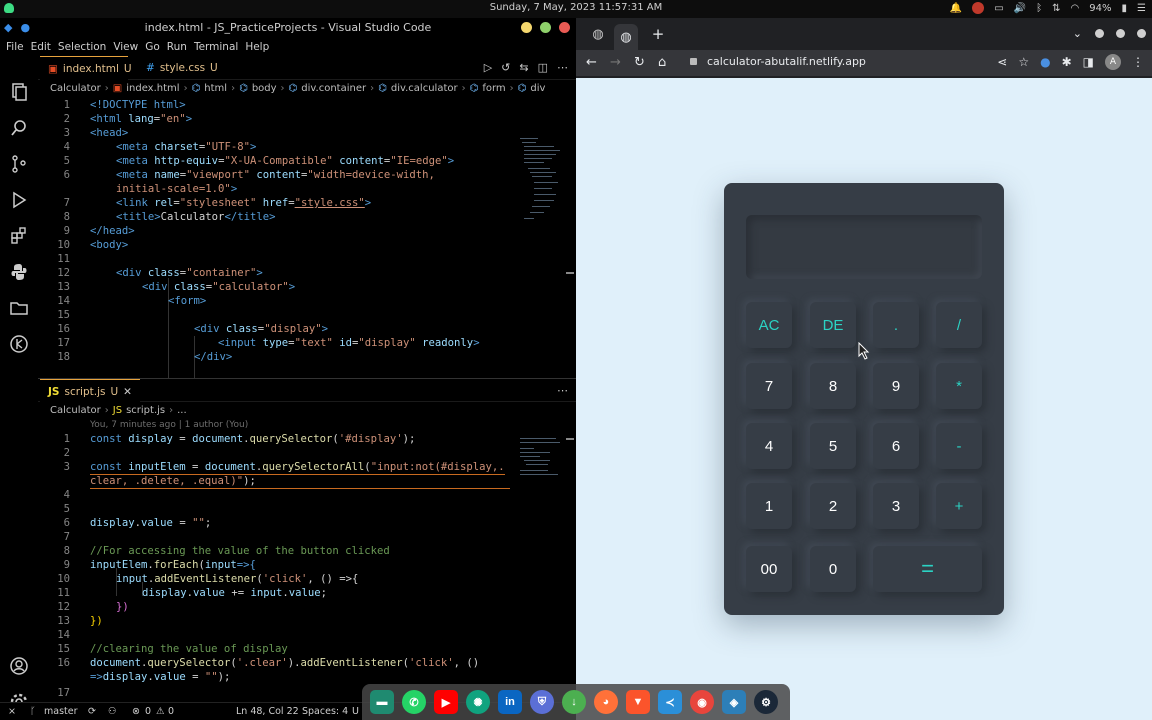 The width and height of the screenshot is (1152, 720). Describe the element at coordinates (17, 47) in the screenshot. I see `menu-file: File` at that location.